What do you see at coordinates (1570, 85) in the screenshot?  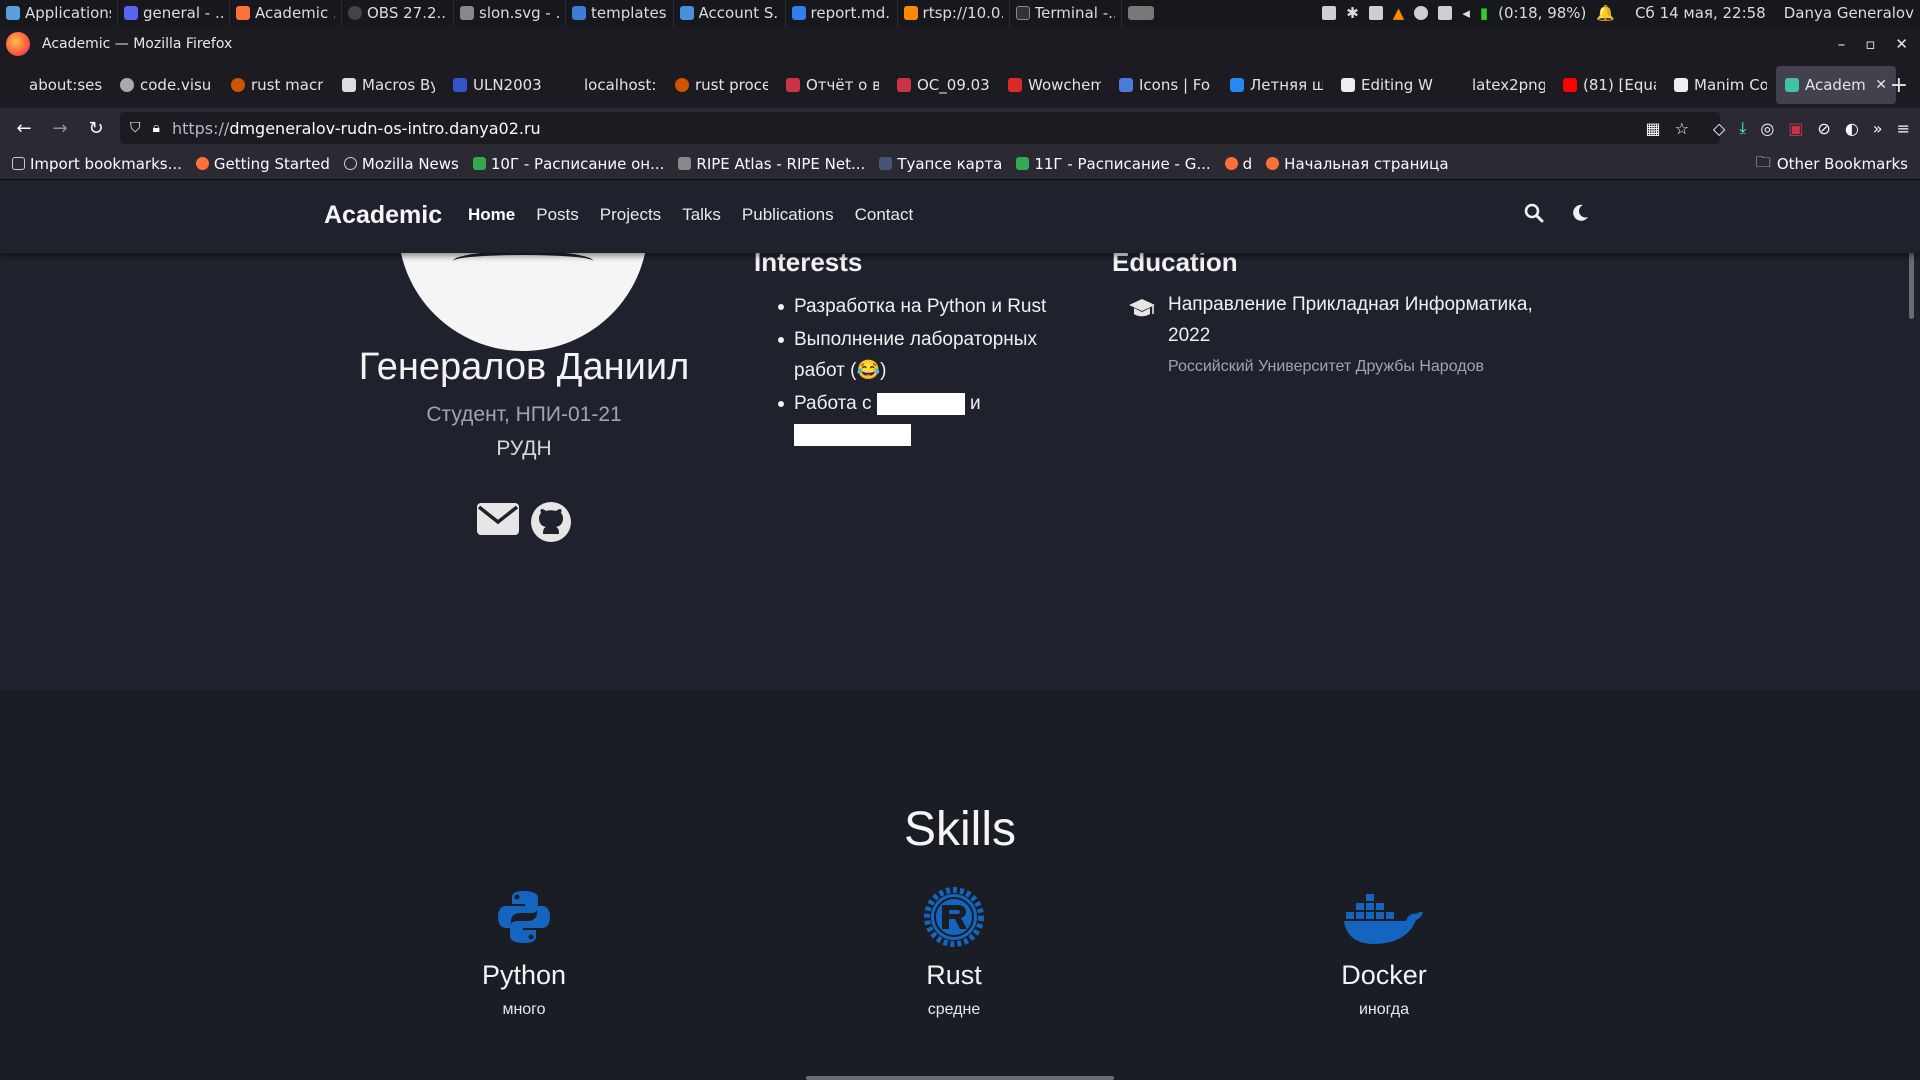 I see `youtube-icon` at bounding box center [1570, 85].